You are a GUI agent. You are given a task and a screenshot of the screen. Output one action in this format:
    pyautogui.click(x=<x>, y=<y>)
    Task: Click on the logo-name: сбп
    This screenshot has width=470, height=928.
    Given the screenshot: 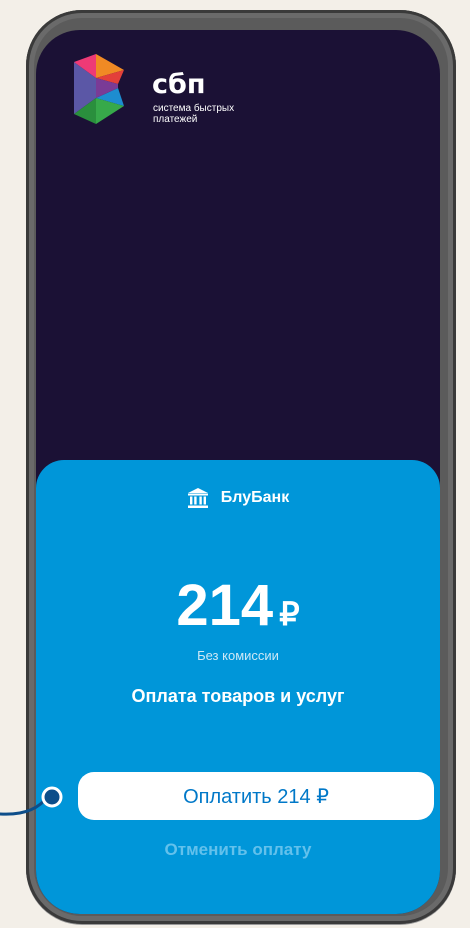 What is the action you would take?
    pyautogui.click(x=179, y=84)
    